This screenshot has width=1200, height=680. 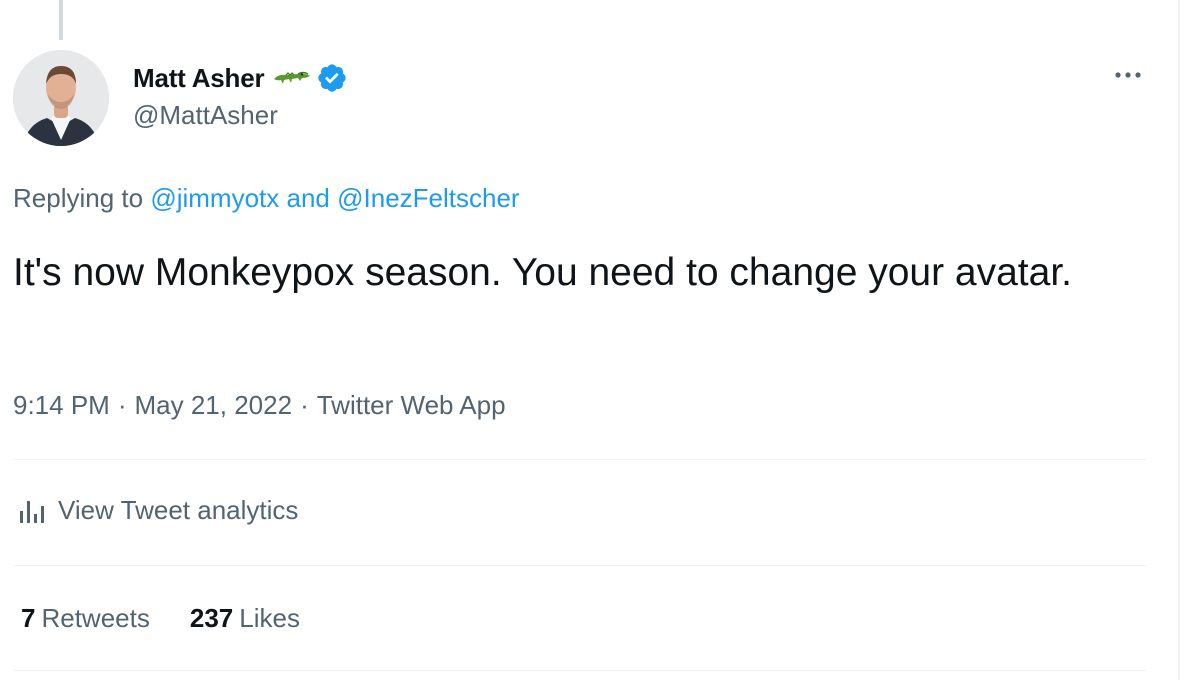 I want to click on tweet-source-link: Twitter Web App, so click(x=411, y=405).